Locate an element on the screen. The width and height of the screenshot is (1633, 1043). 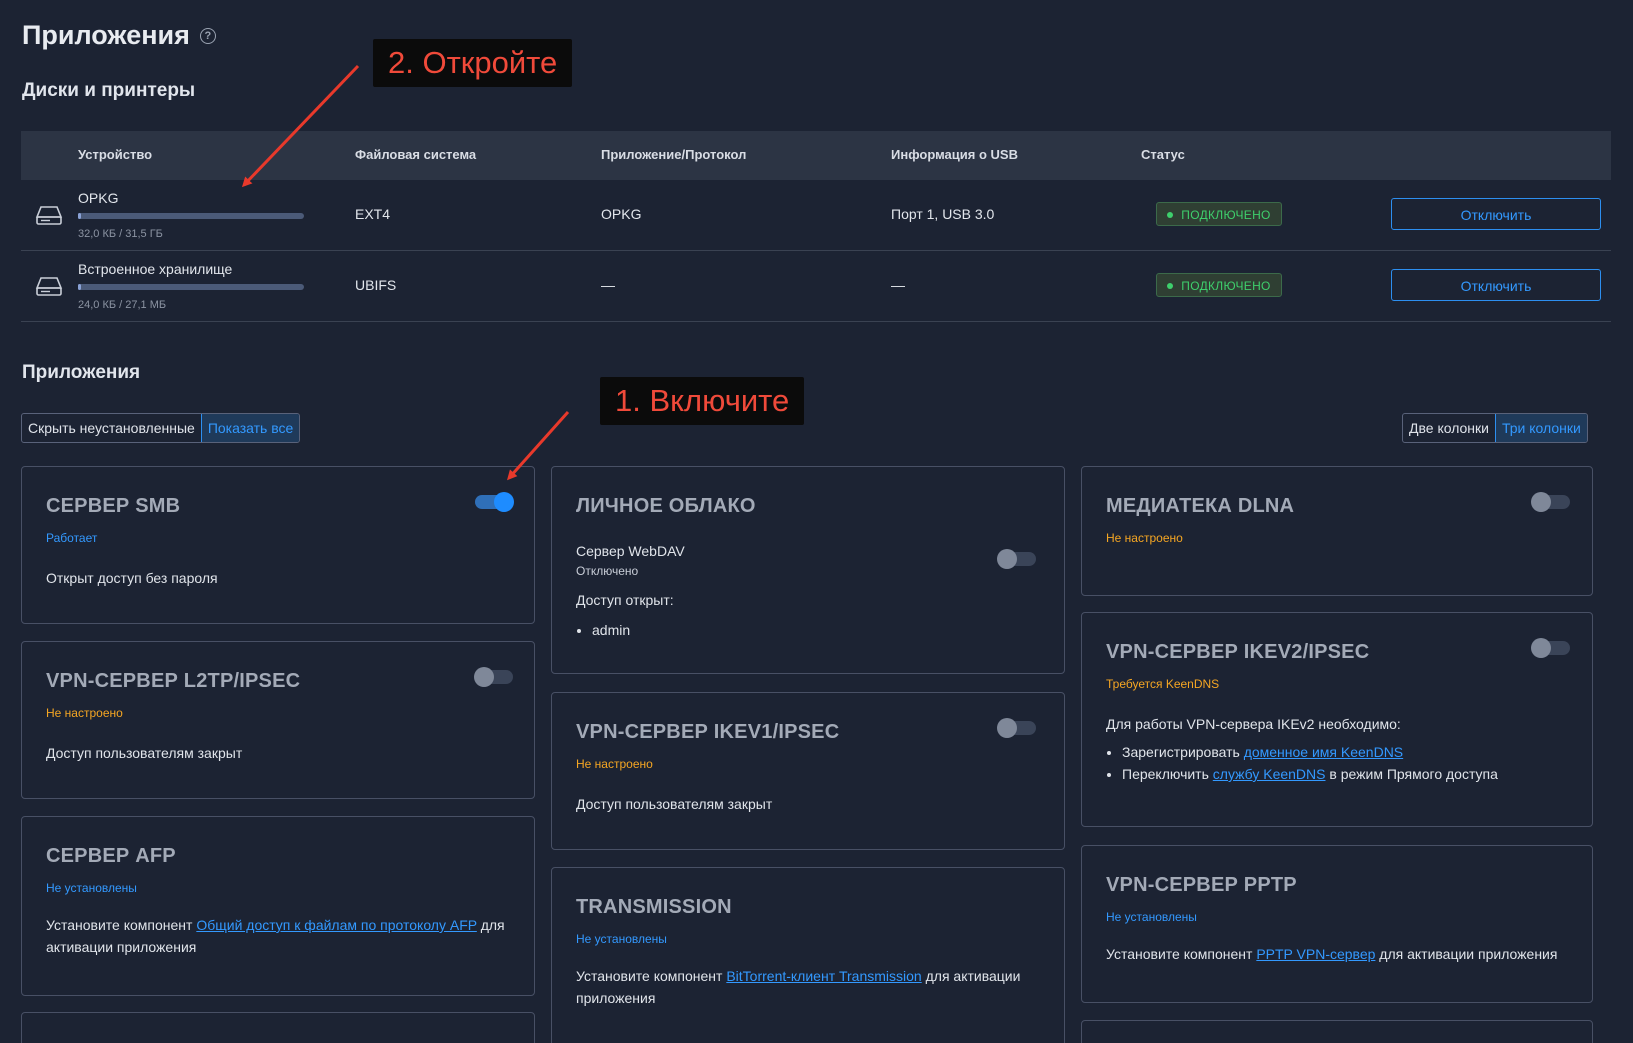
arrow-to-opkg is located at coordinates (300, 126).